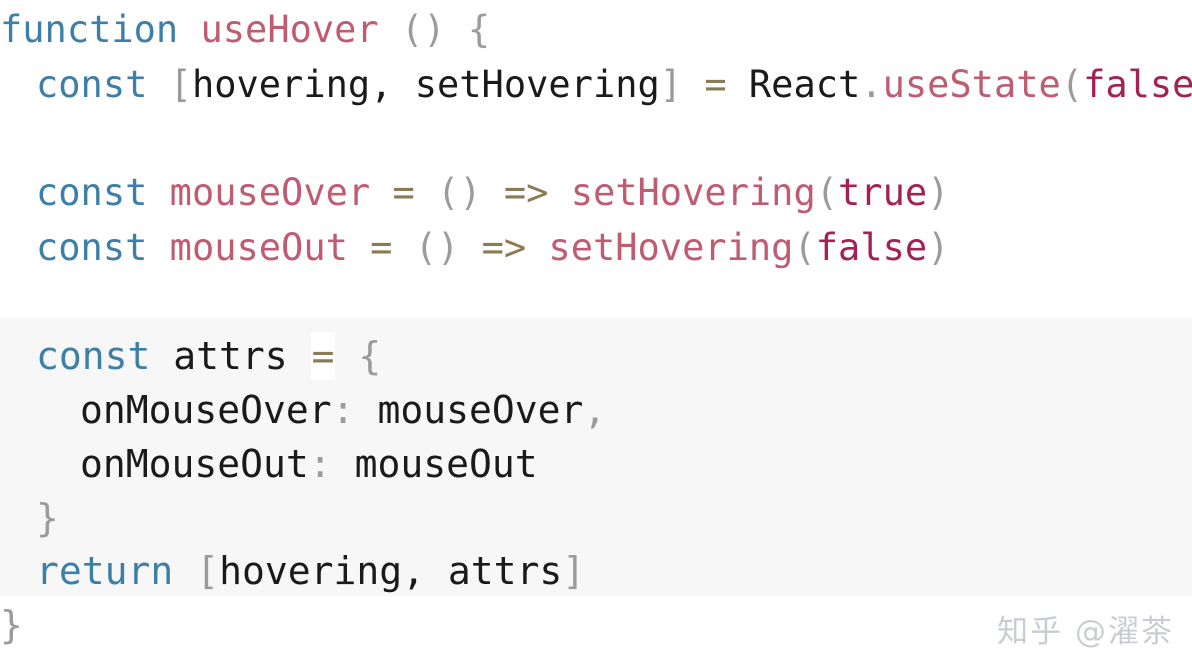 The width and height of the screenshot is (1192, 660). What do you see at coordinates (537, 84) in the screenshot?
I see `token-identifier-sethovering: setHovering` at bounding box center [537, 84].